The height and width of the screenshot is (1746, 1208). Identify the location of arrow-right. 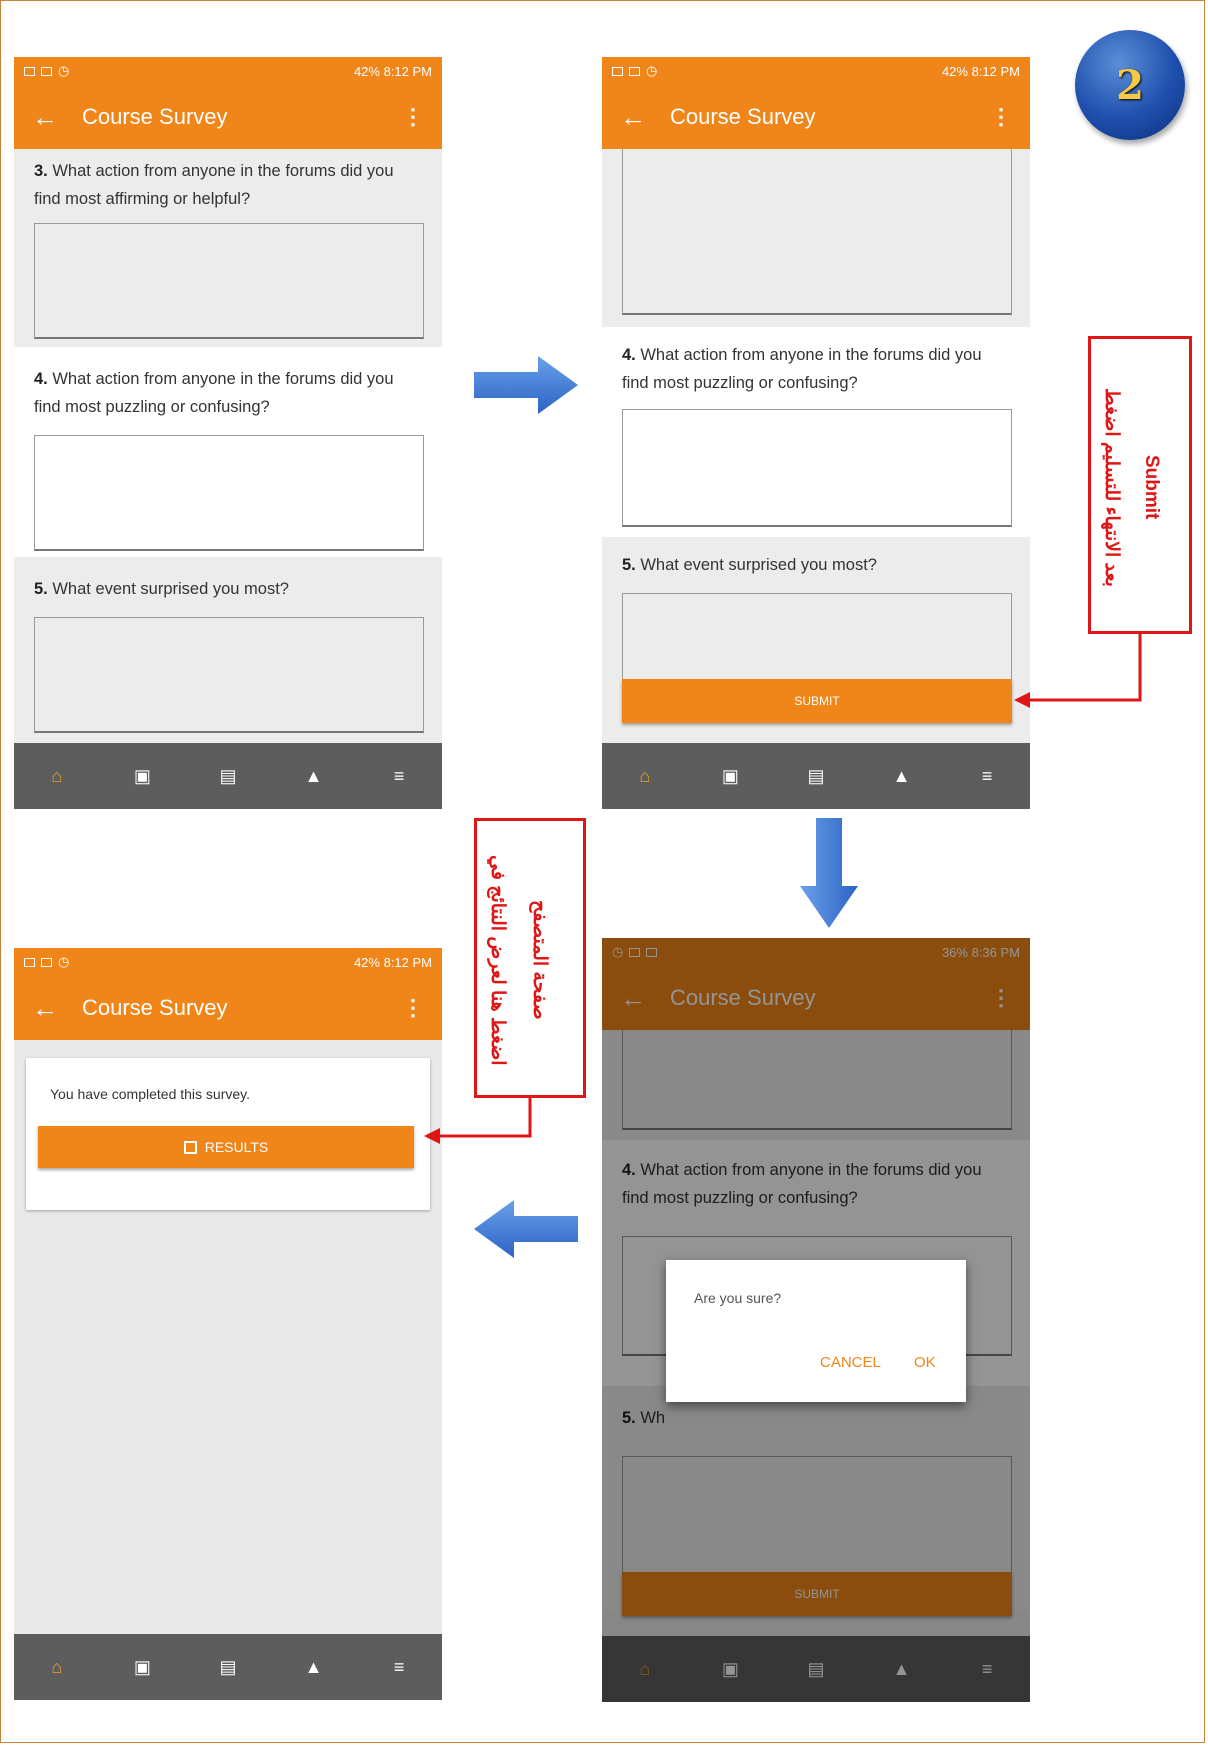
(526, 385).